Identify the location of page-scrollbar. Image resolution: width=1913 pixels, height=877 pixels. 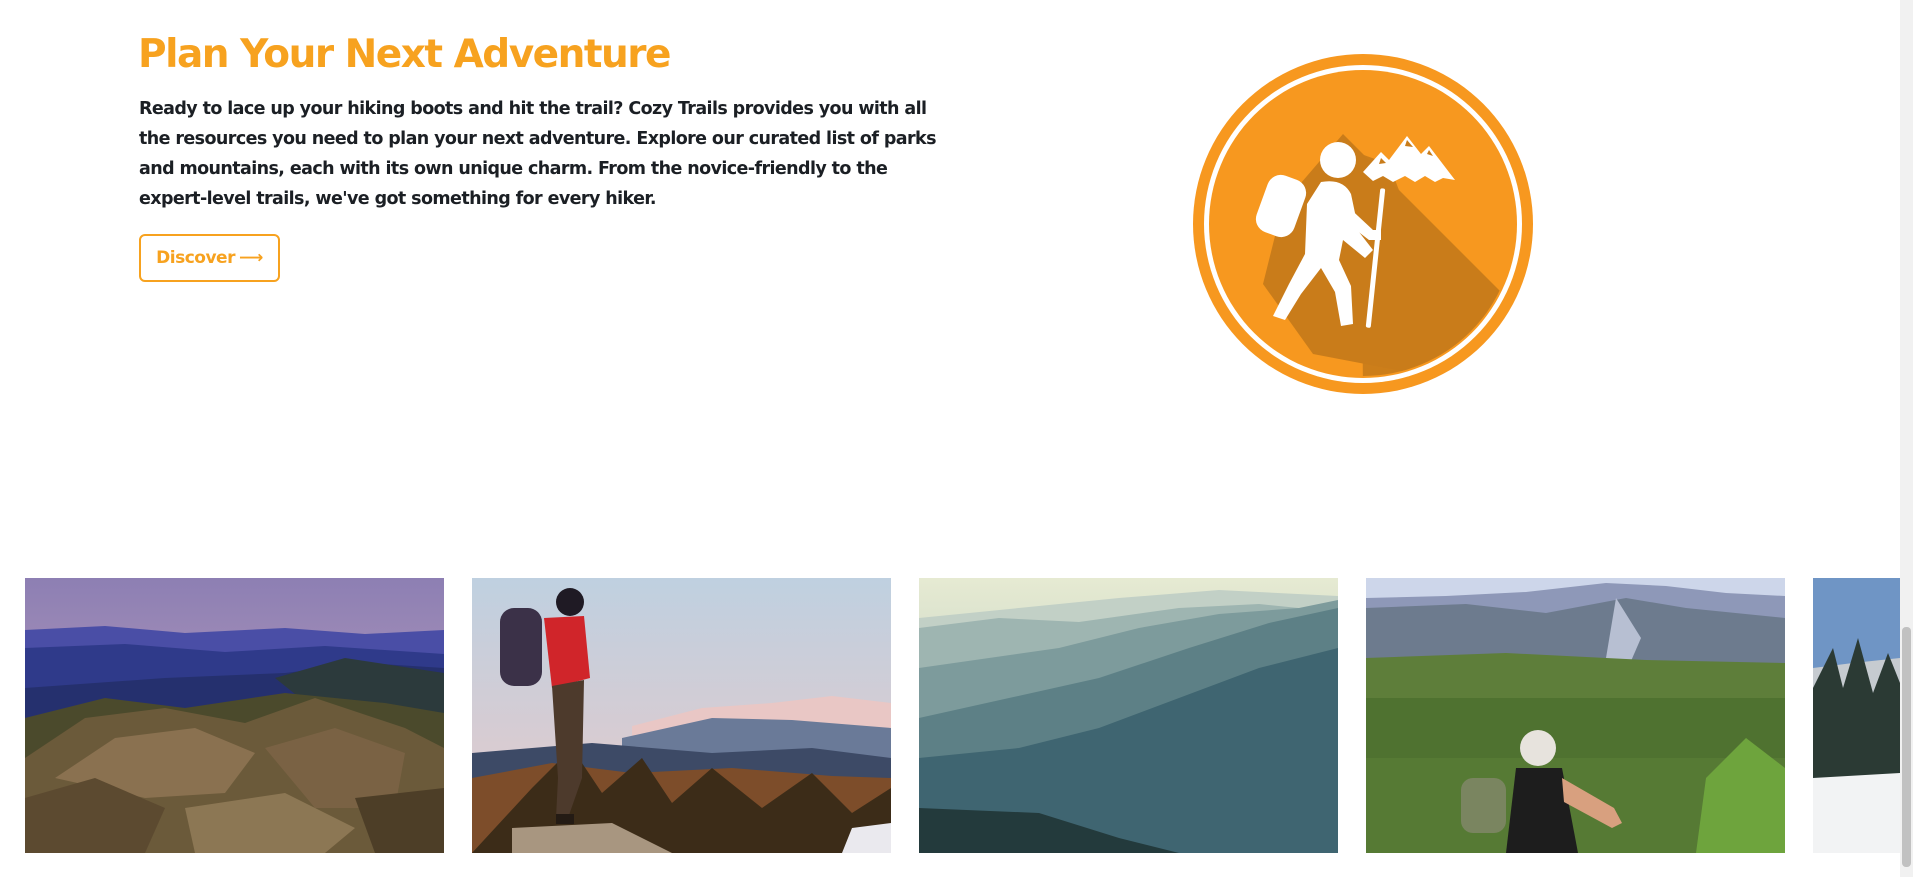
(1906, 438).